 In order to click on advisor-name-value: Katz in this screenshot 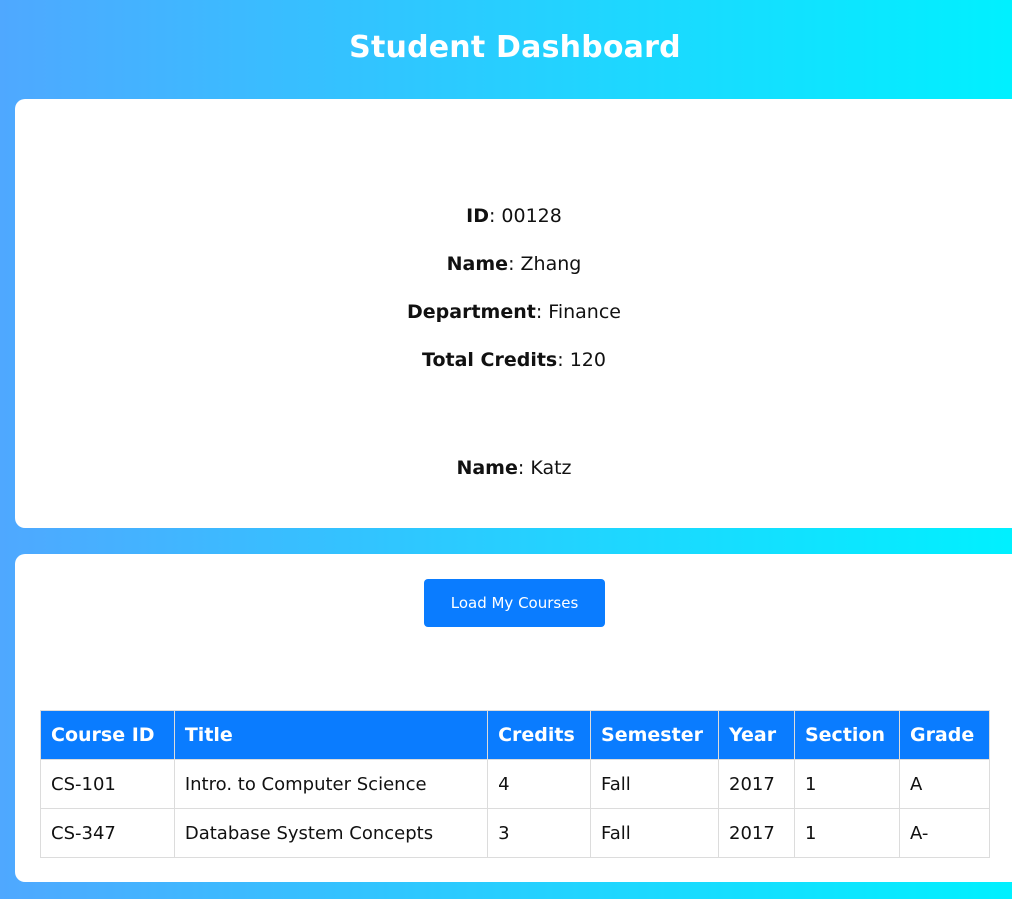, I will do `click(551, 468)`.